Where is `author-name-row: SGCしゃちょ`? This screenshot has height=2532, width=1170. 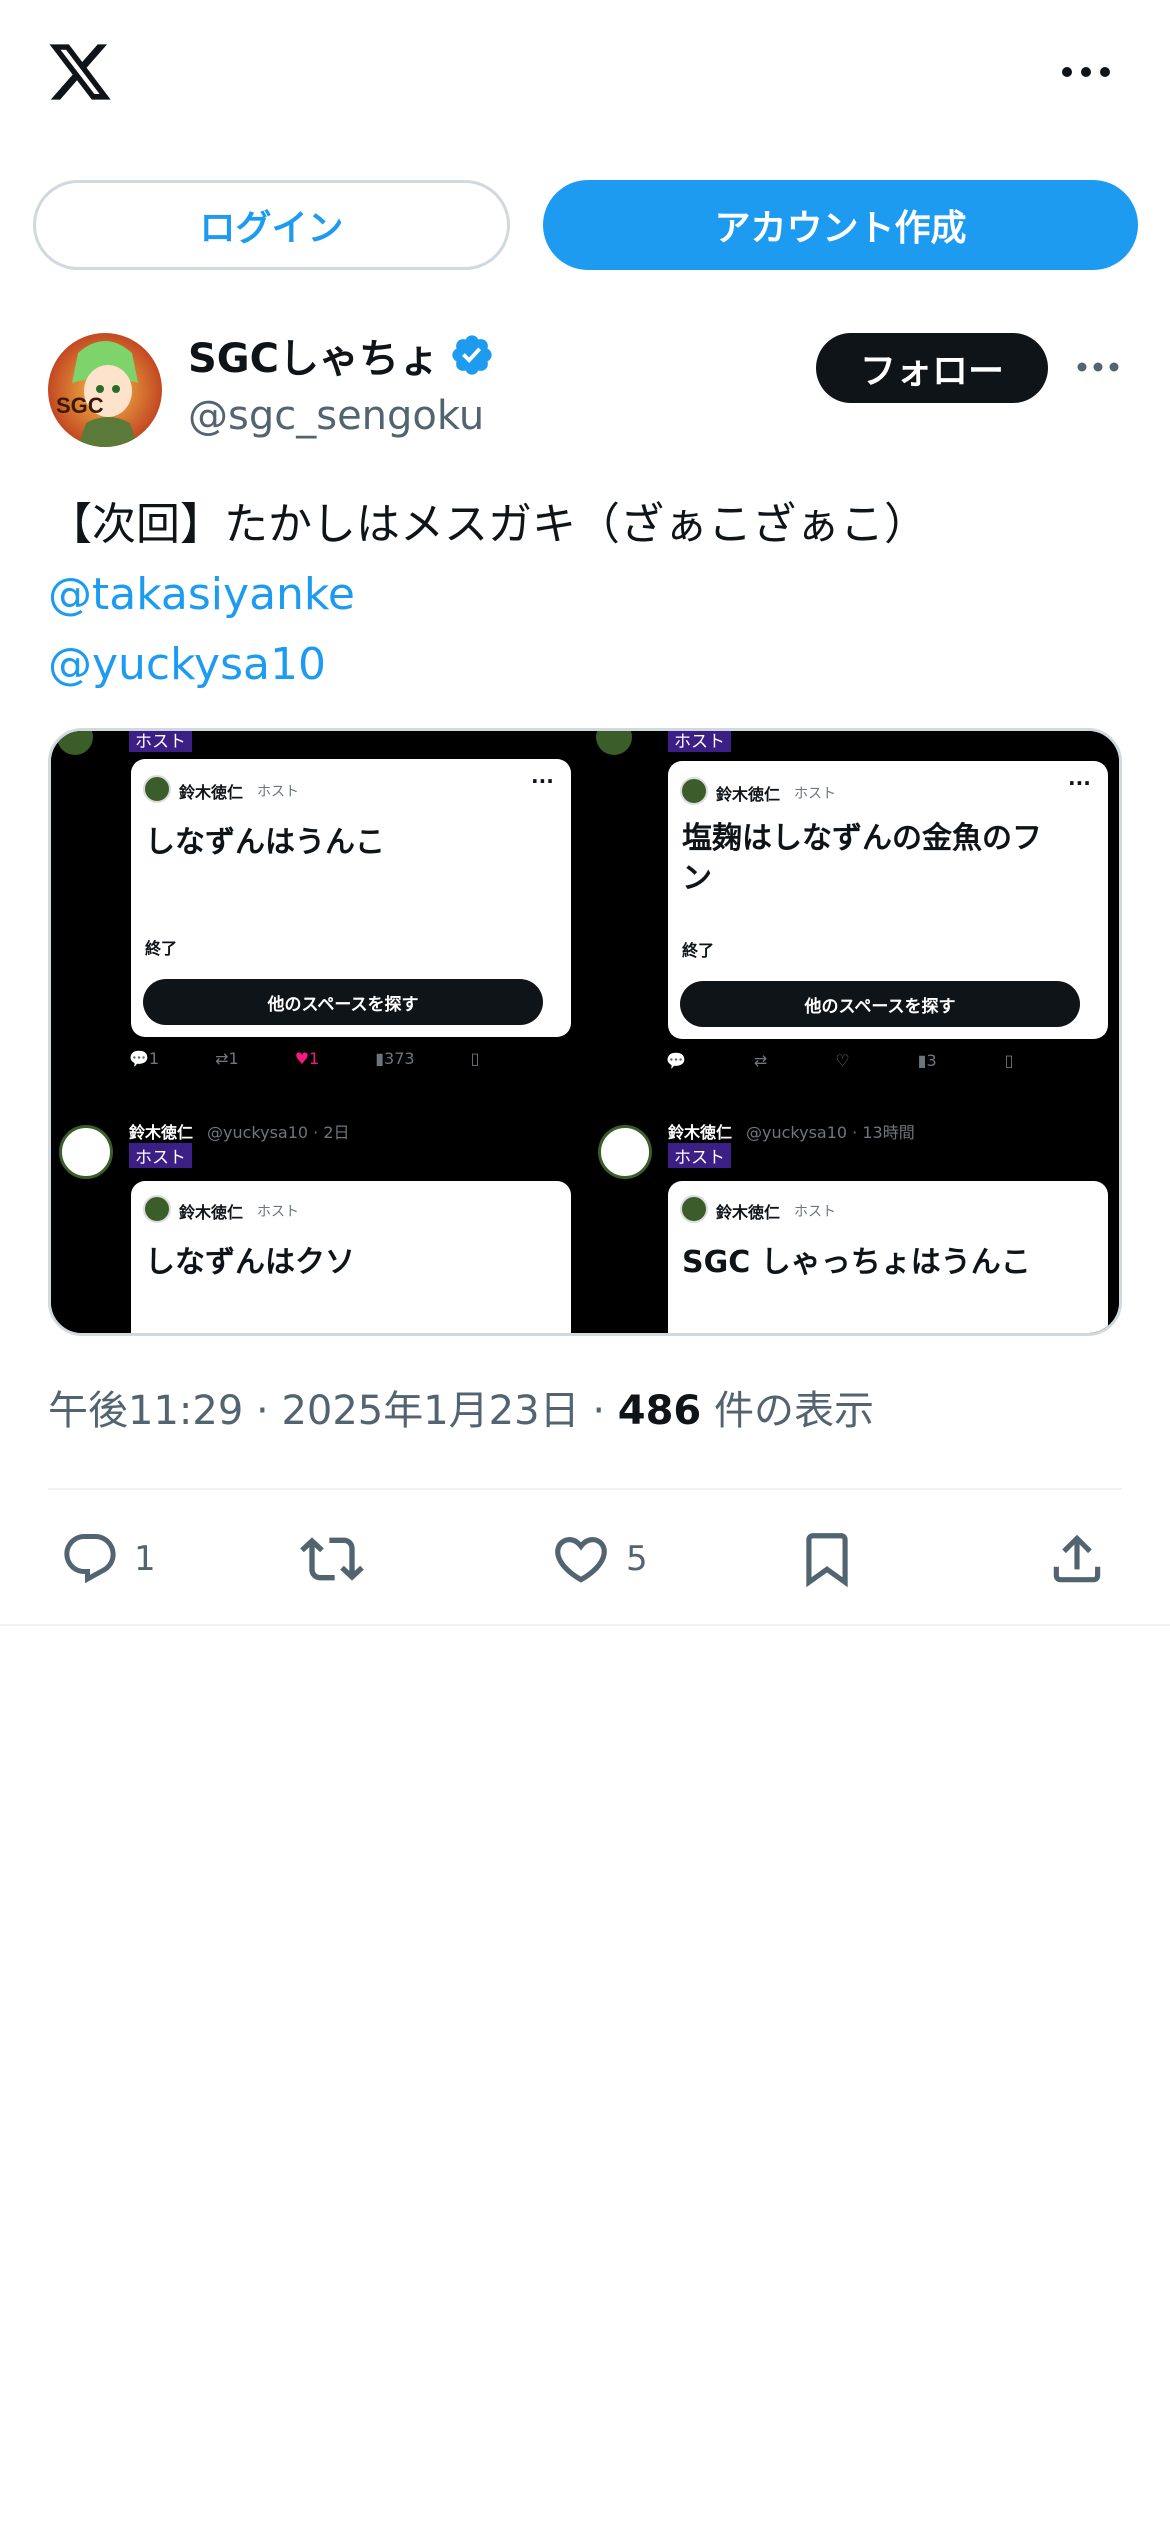
author-name-row: SGCしゃちょ is located at coordinates (341, 355).